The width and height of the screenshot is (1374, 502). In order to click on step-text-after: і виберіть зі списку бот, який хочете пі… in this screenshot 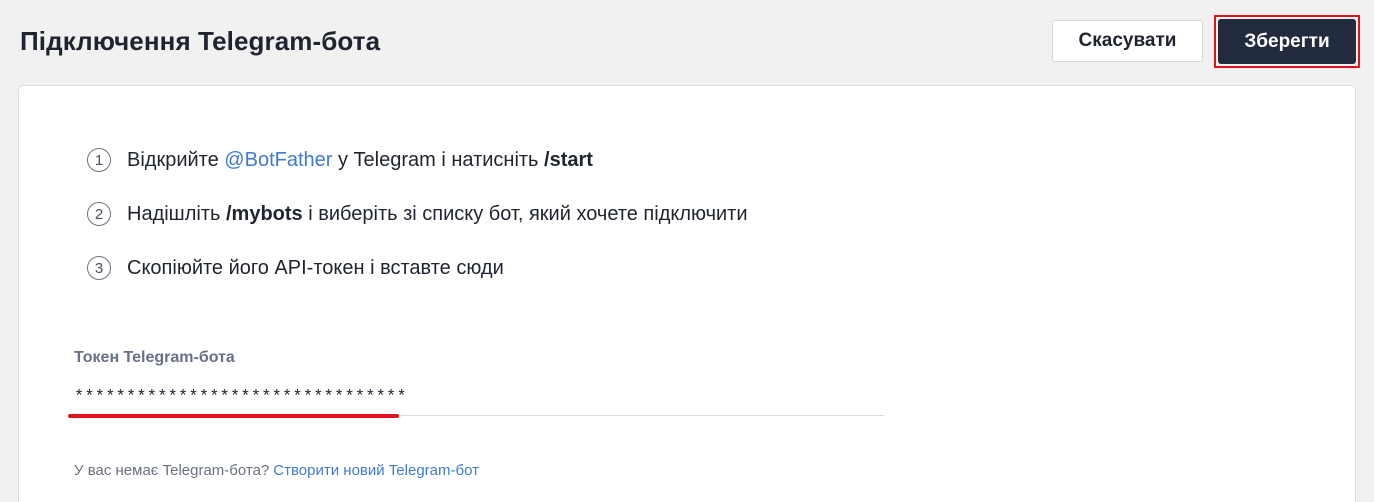, I will do `click(525, 213)`.